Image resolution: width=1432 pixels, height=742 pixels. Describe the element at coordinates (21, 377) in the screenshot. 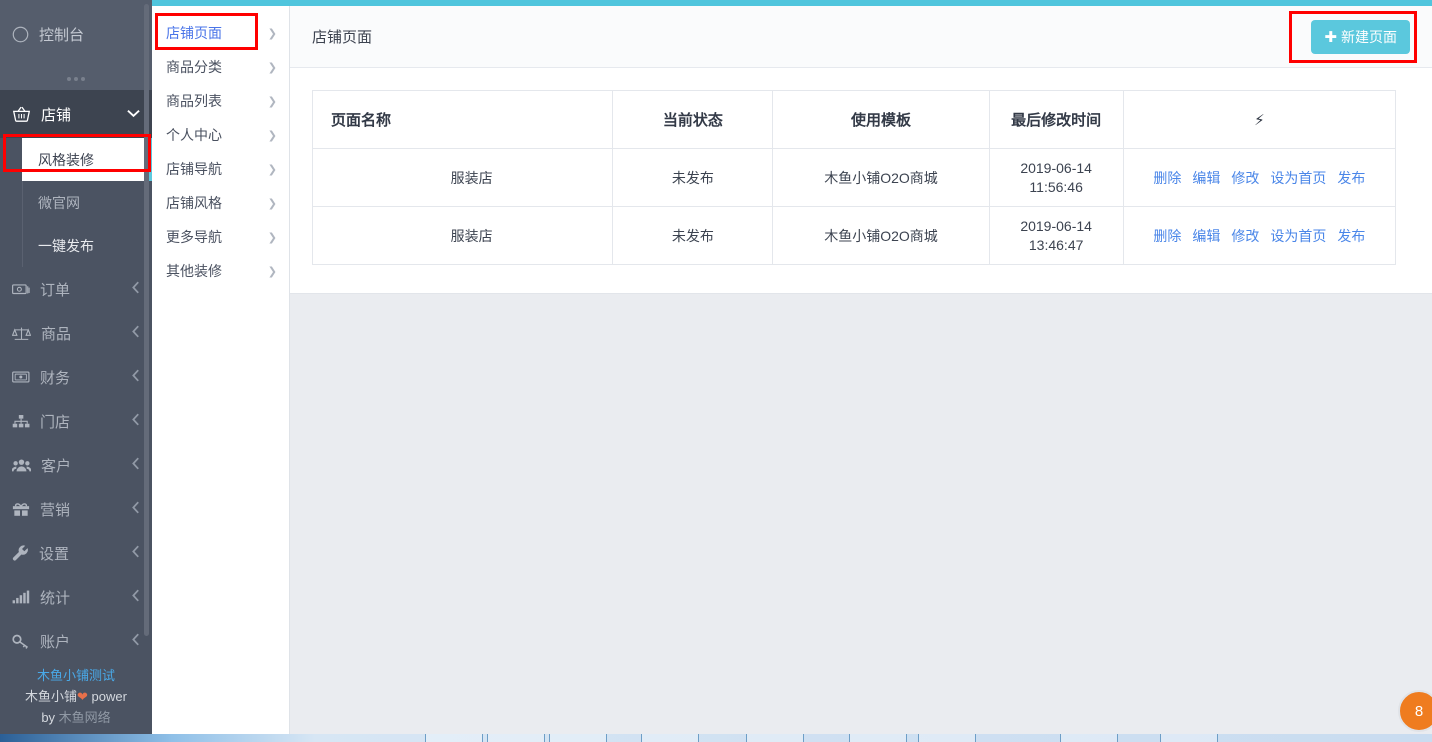

I see `banknote-icon` at that location.